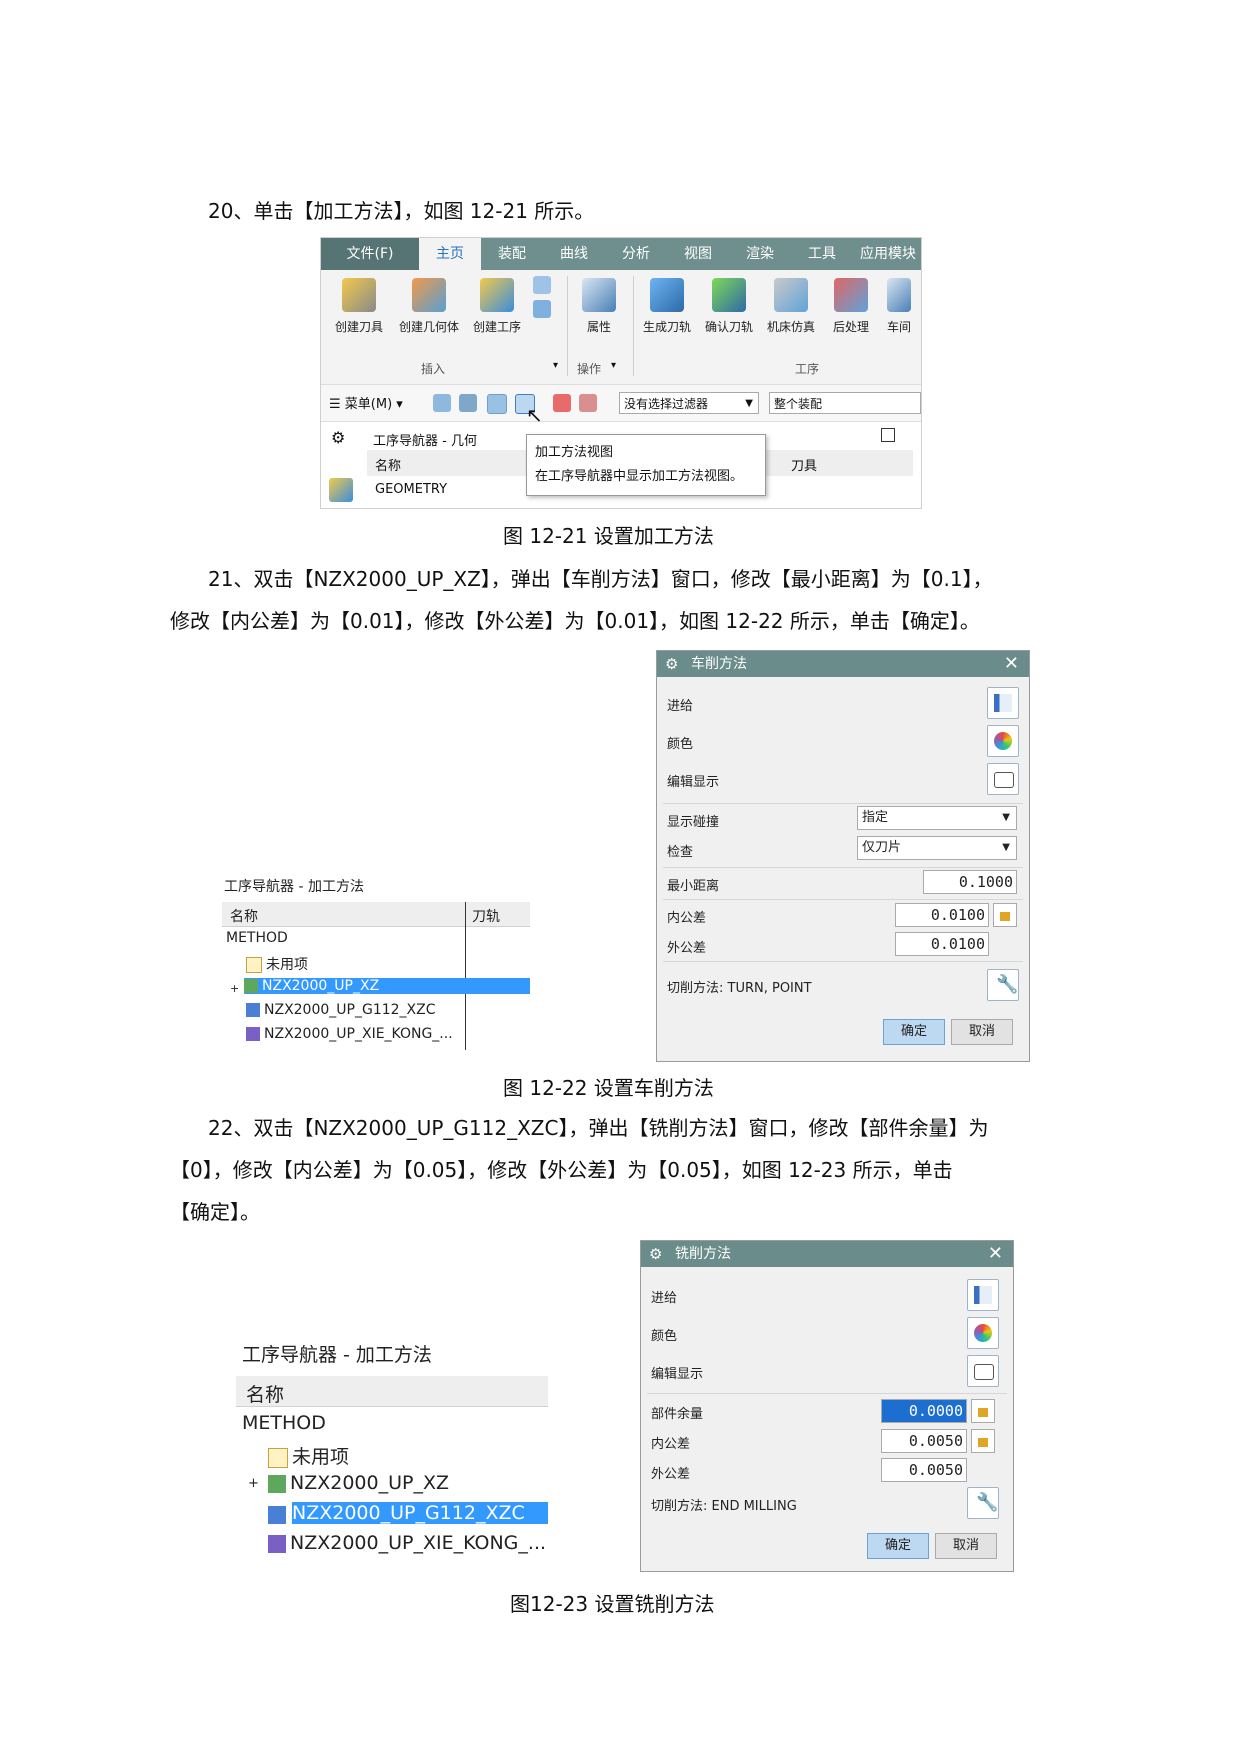 The height and width of the screenshot is (1753, 1240). Describe the element at coordinates (827, 1254) in the screenshot. I see `dialog-title-bar: ⚙ 铣削方法 ✕` at that location.